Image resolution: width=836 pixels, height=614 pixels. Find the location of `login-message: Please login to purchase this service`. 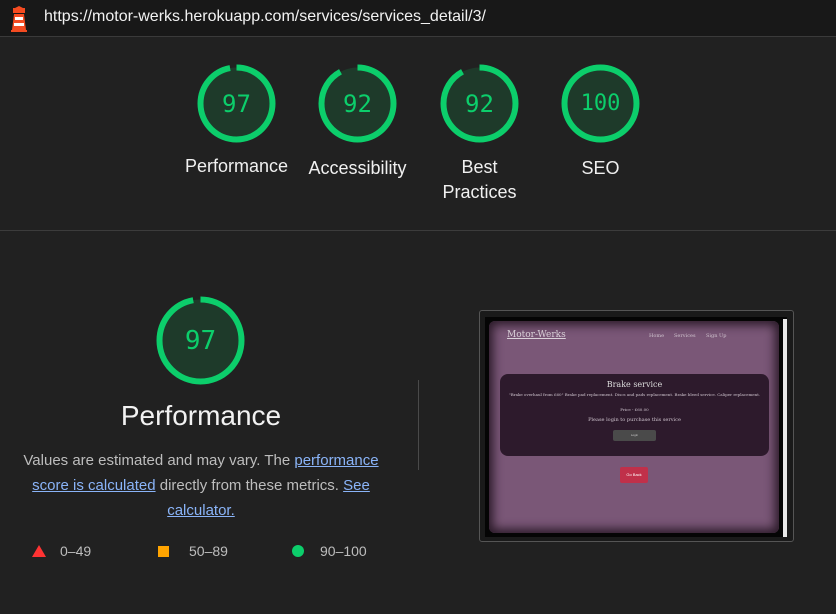

login-message: Please login to purchase this service is located at coordinates (634, 420).